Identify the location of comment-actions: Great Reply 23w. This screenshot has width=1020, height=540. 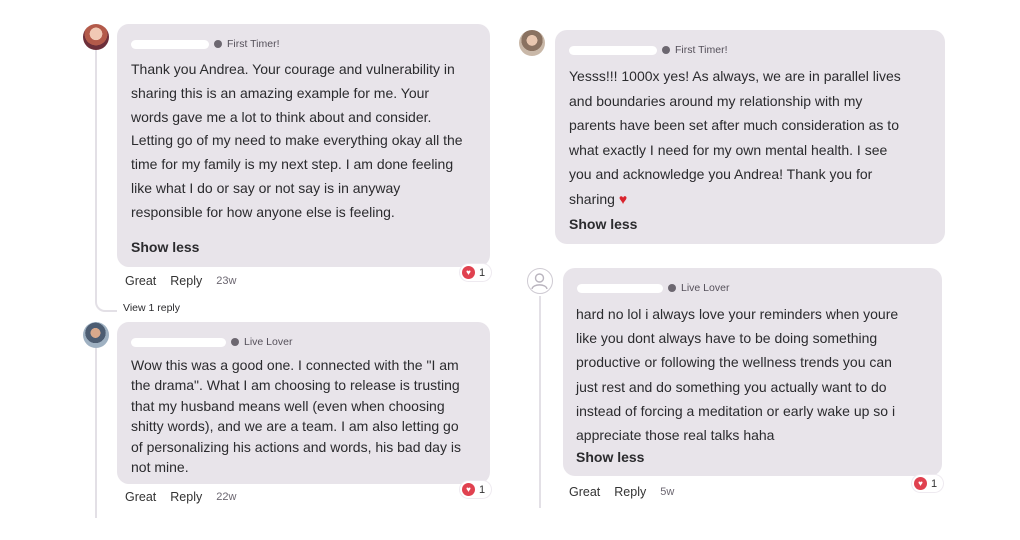
(180, 281).